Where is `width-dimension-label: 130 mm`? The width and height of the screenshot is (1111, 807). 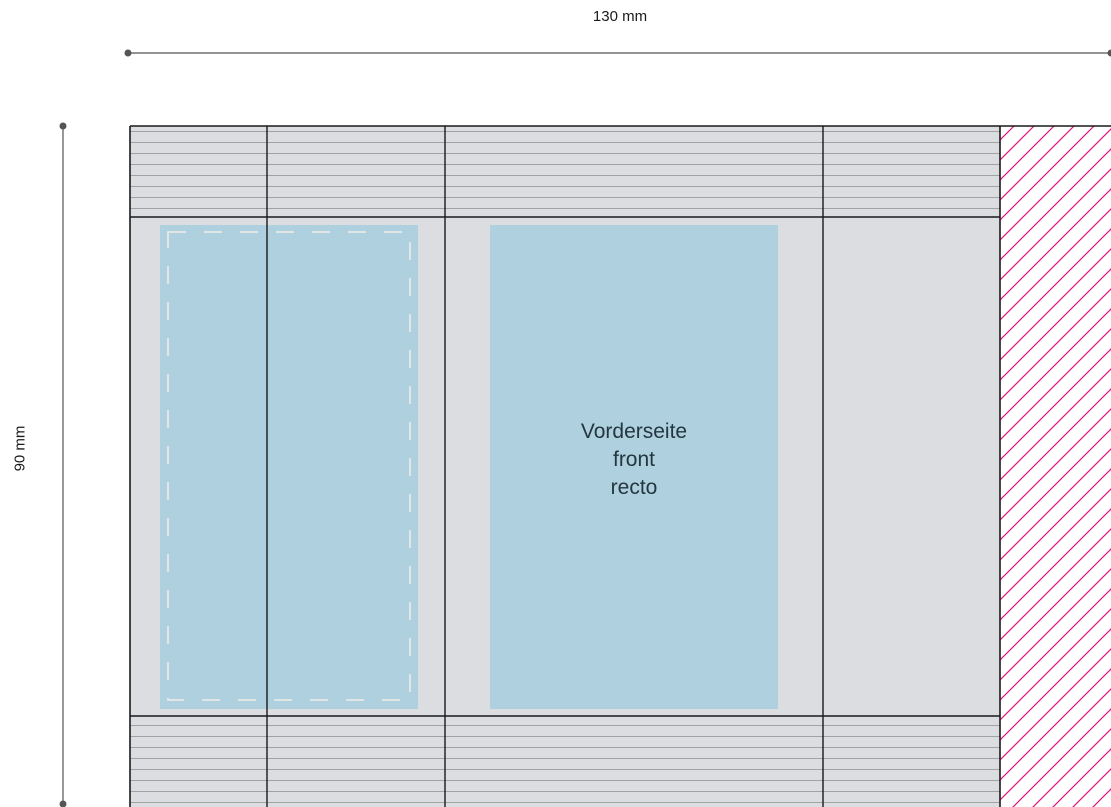
width-dimension-label: 130 mm is located at coordinates (620, 16).